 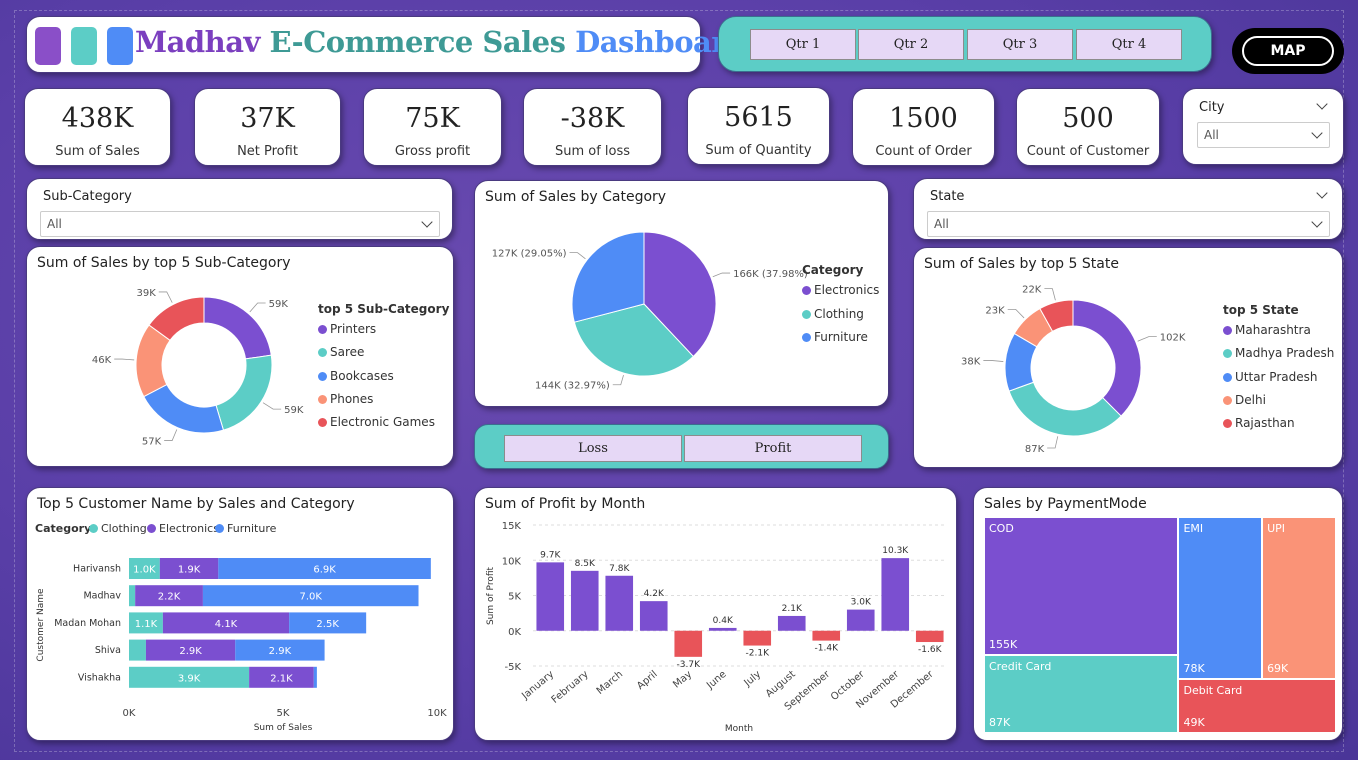 I want to click on legend-item: Electronic Games, so click(x=376, y=422).